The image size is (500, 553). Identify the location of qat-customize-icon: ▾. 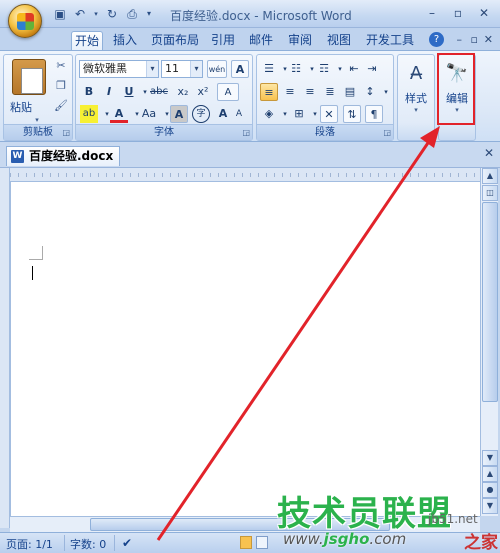
(149, 14).